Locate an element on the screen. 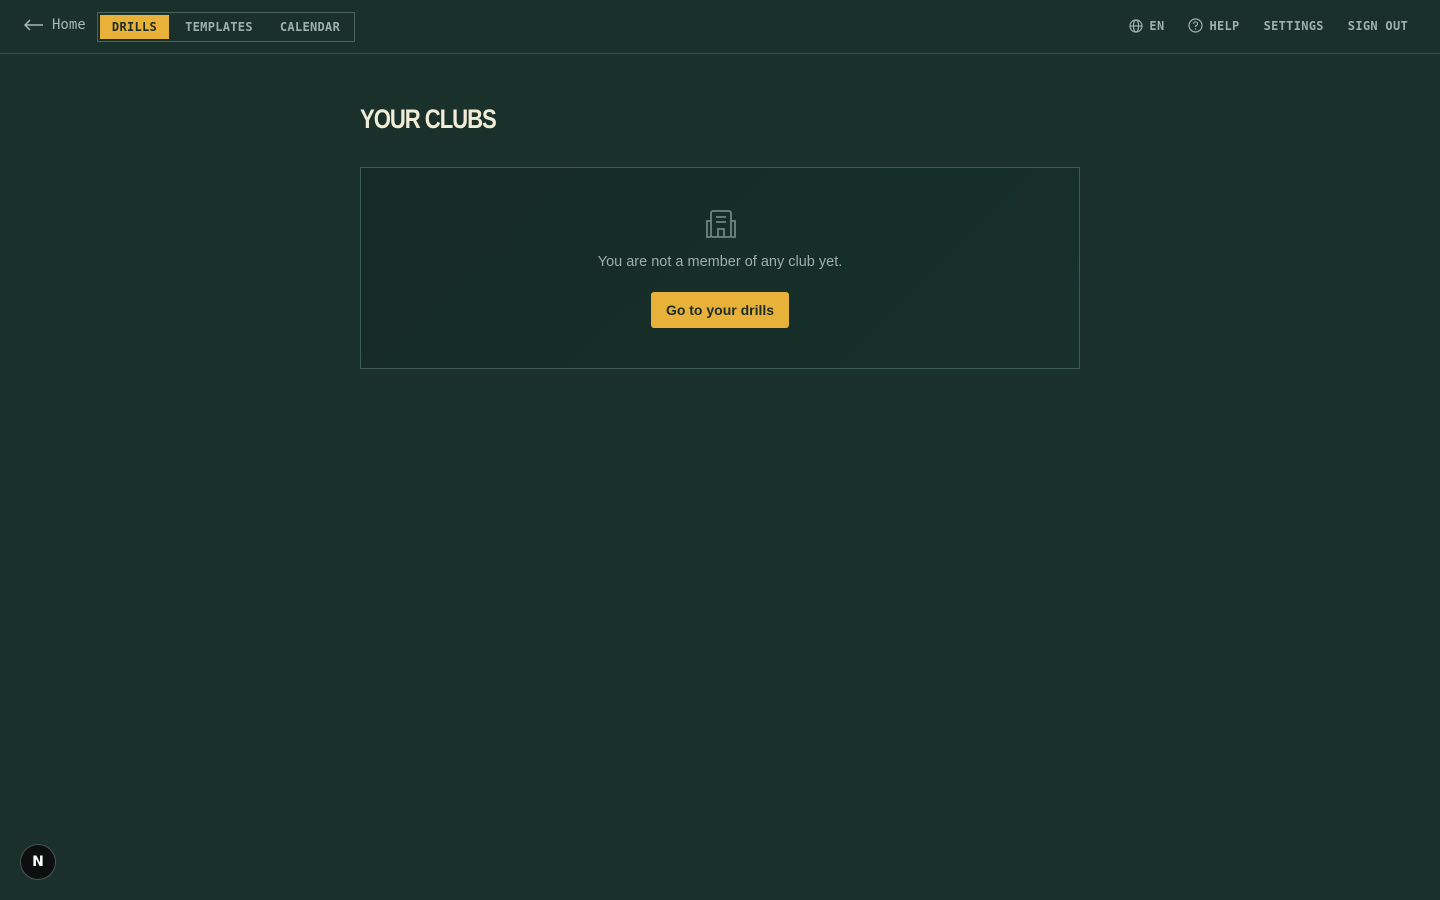 Image resolution: width=1440 pixels, height=900 pixels. tab-drills: DRILLS is located at coordinates (134, 27).